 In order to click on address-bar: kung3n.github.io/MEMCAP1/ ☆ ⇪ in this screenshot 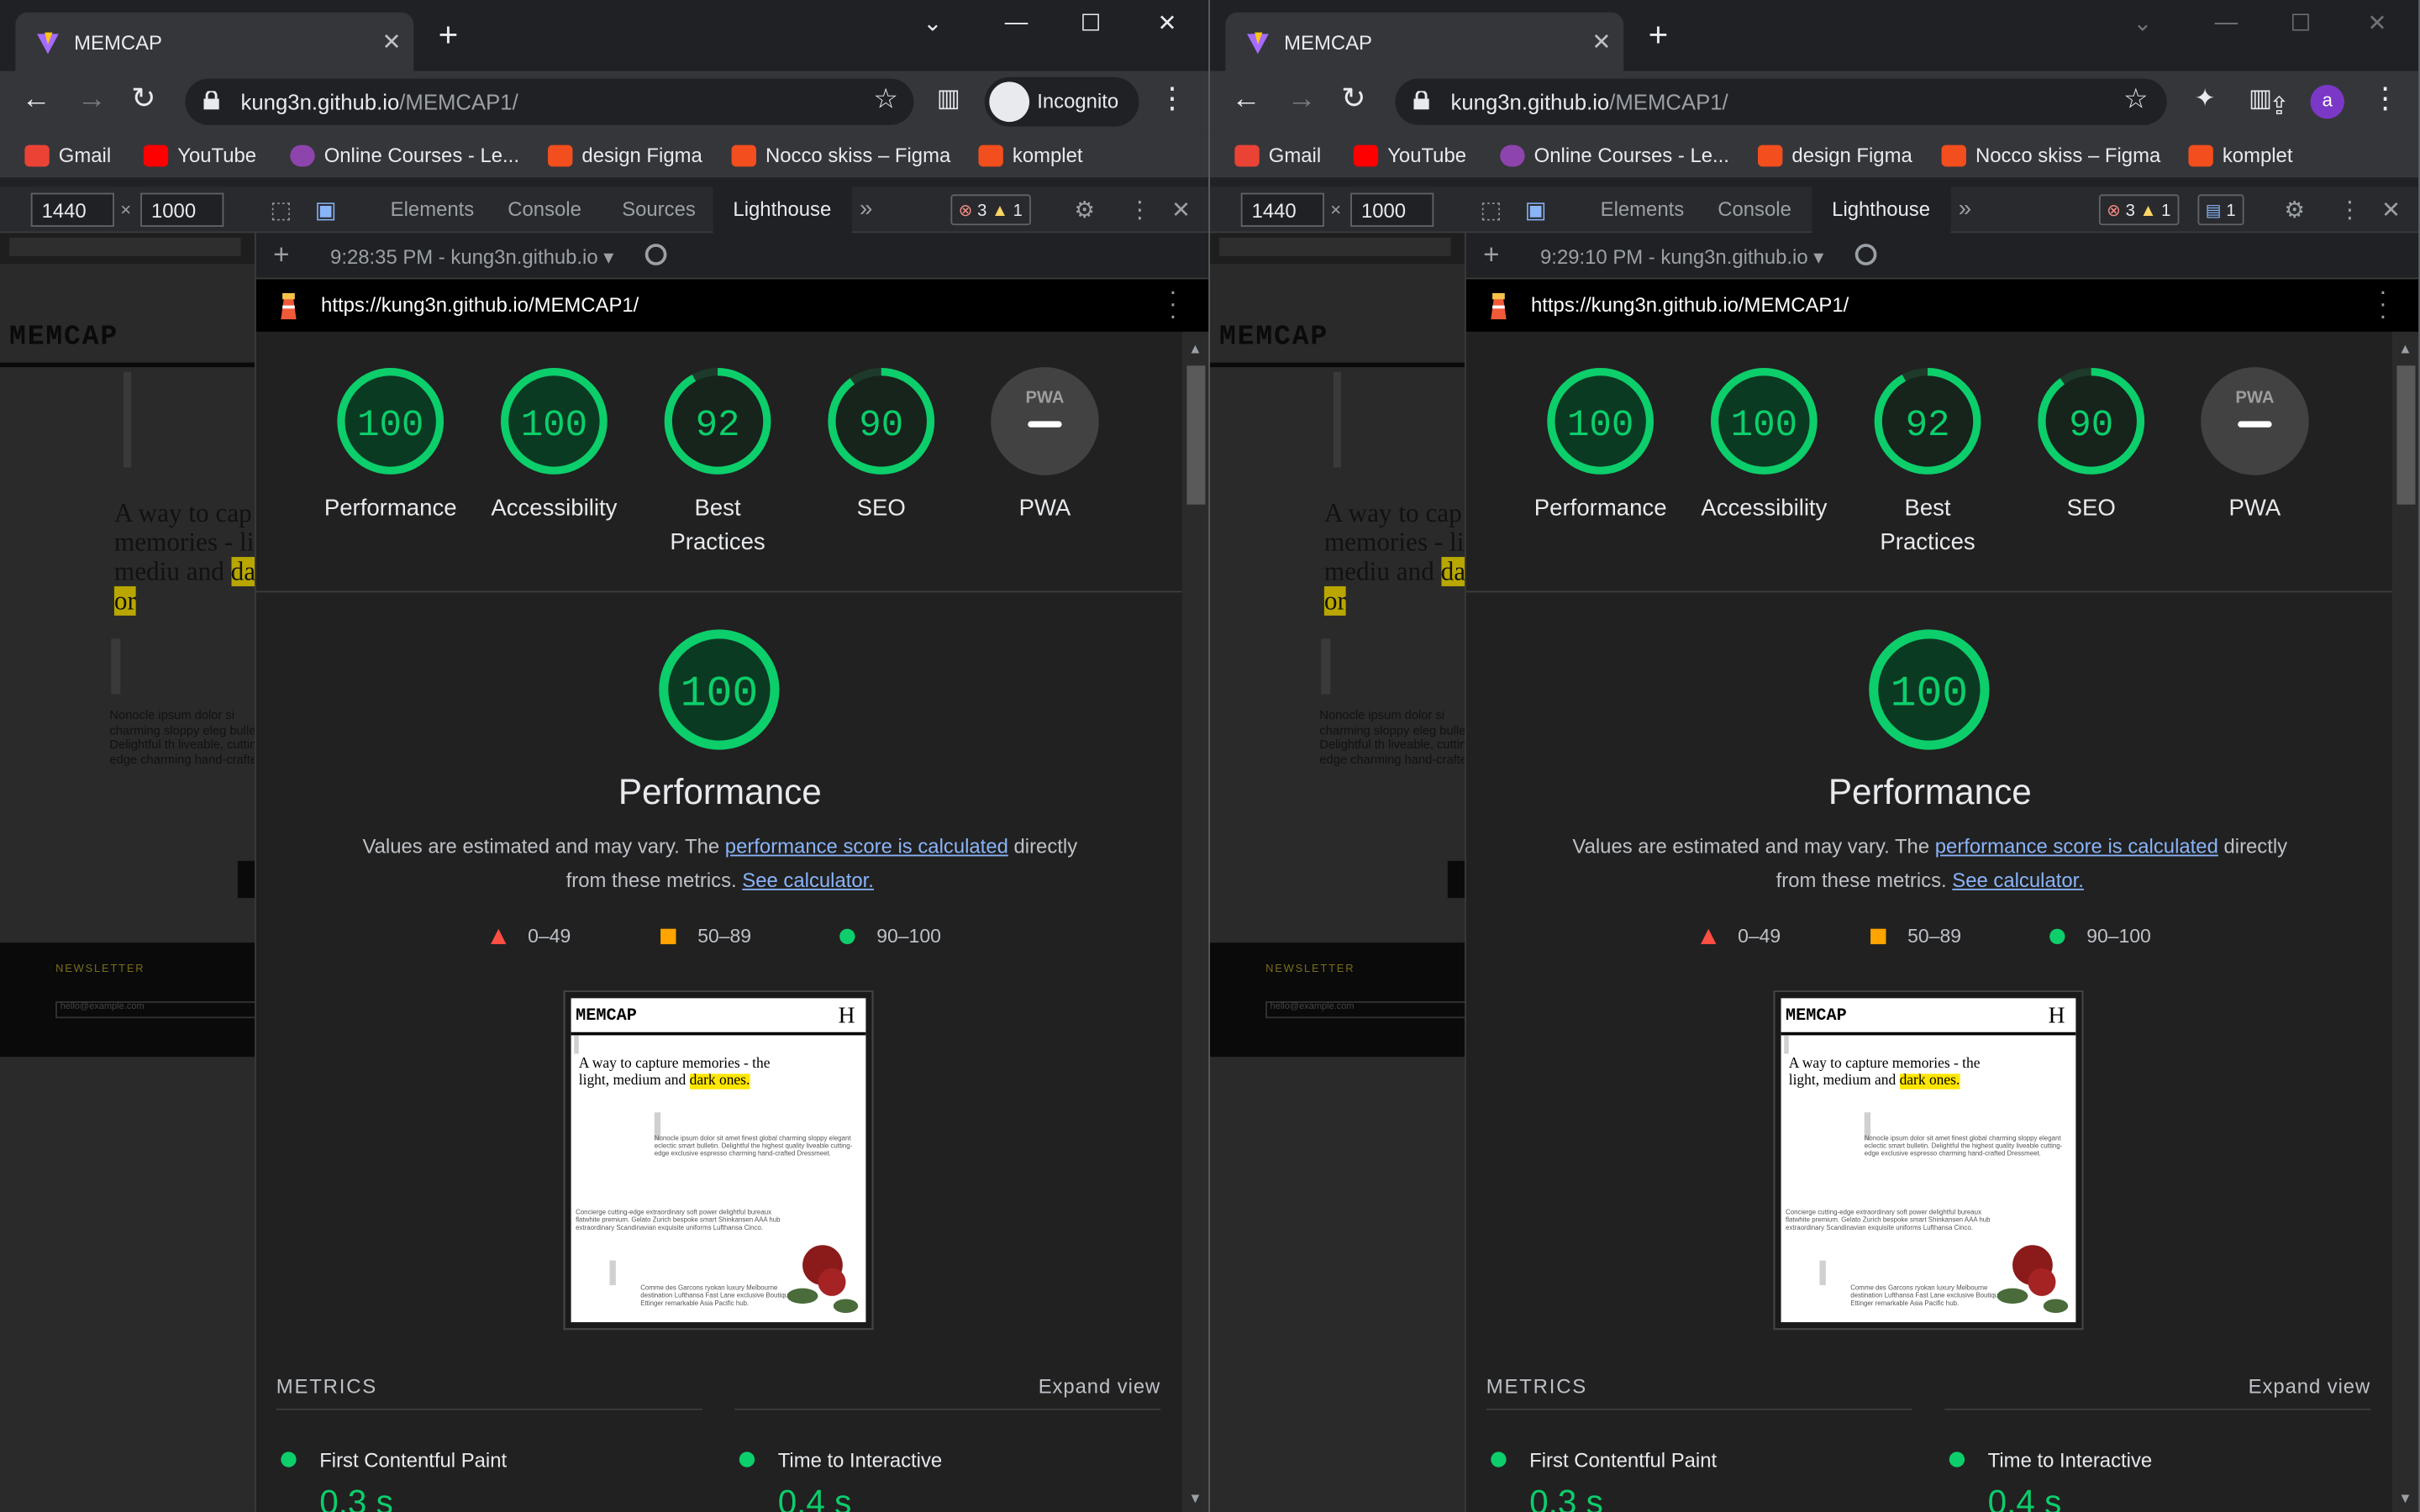, I will do `click(1843, 101)`.